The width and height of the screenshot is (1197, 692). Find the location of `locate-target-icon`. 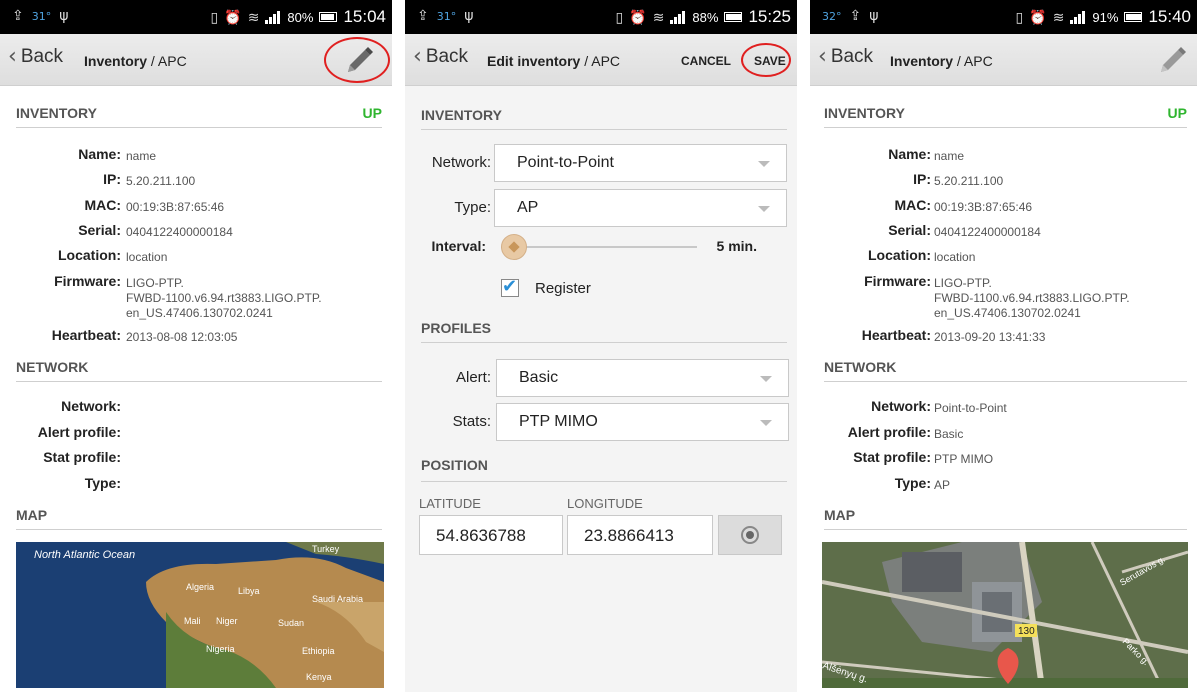

locate-target-icon is located at coordinates (750, 535).